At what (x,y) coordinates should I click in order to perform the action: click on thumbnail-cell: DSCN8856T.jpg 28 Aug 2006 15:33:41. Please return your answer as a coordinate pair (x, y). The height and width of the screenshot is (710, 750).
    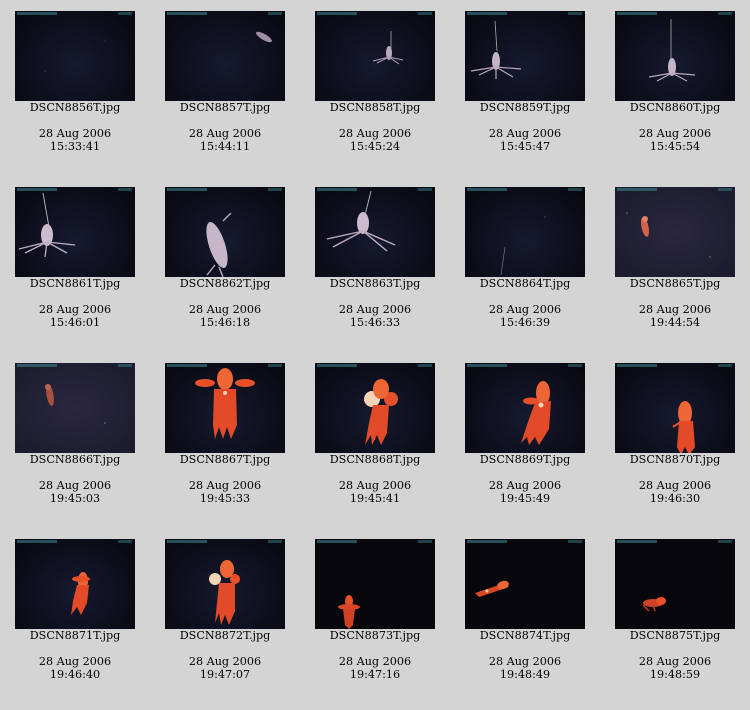
    Looking at the image, I should click on (75, 88).